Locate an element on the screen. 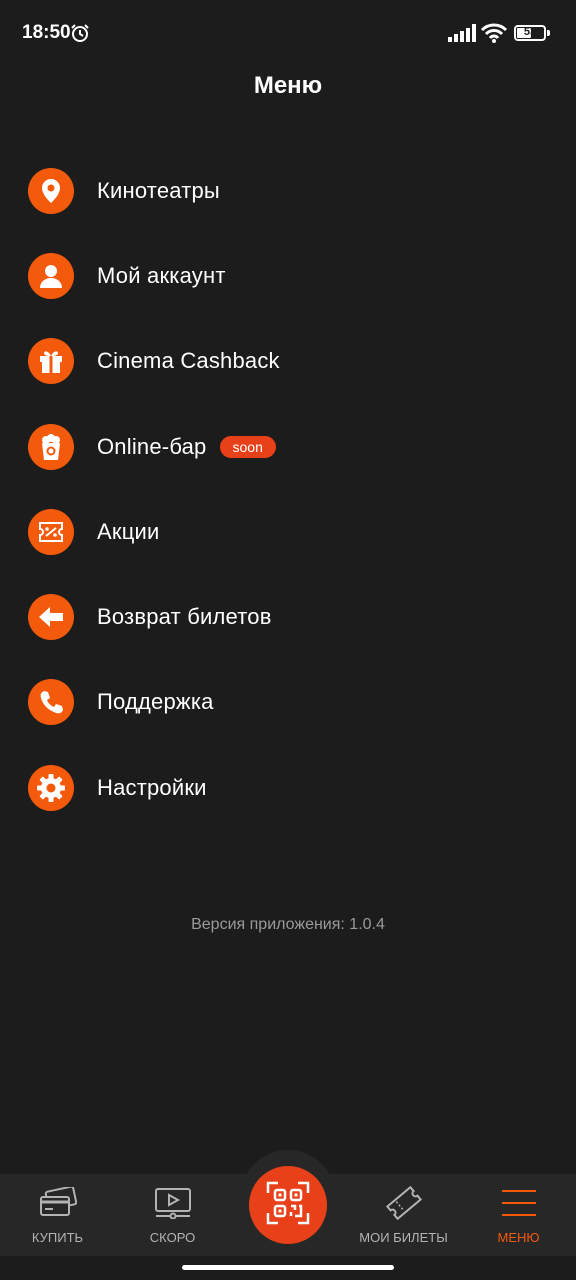 This screenshot has height=1280, width=576. menu-item-online-bar: Online-бар soon is located at coordinates (288, 446).